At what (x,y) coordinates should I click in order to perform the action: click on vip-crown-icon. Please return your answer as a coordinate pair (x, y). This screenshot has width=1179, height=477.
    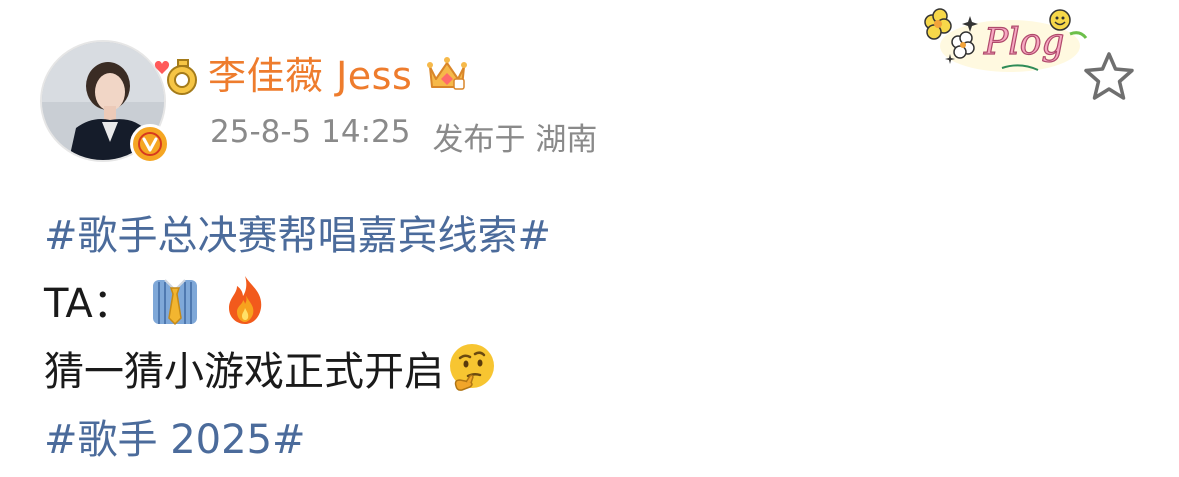
    Looking at the image, I should click on (447, 72).